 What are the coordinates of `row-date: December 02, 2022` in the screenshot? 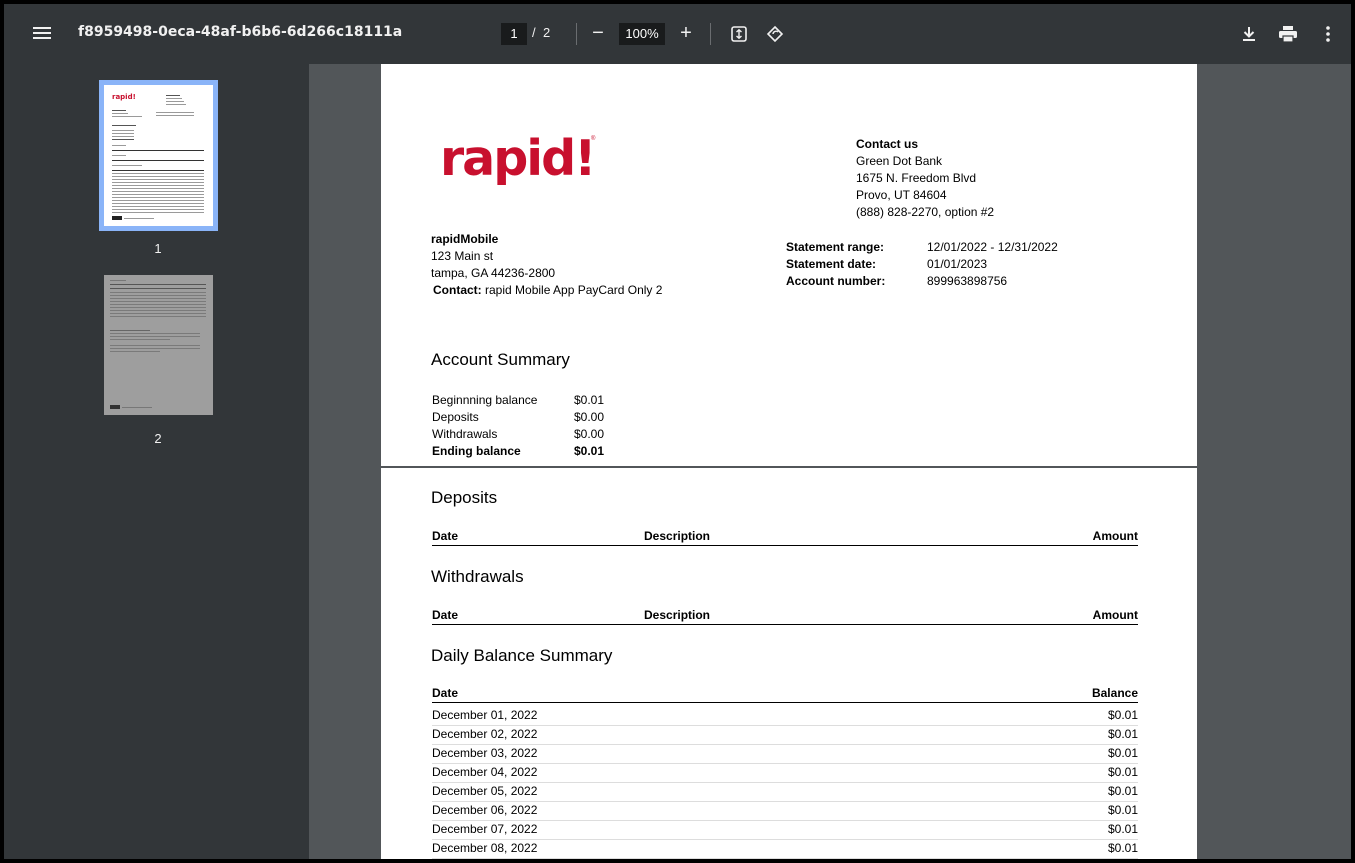 It's located at (485, 734).